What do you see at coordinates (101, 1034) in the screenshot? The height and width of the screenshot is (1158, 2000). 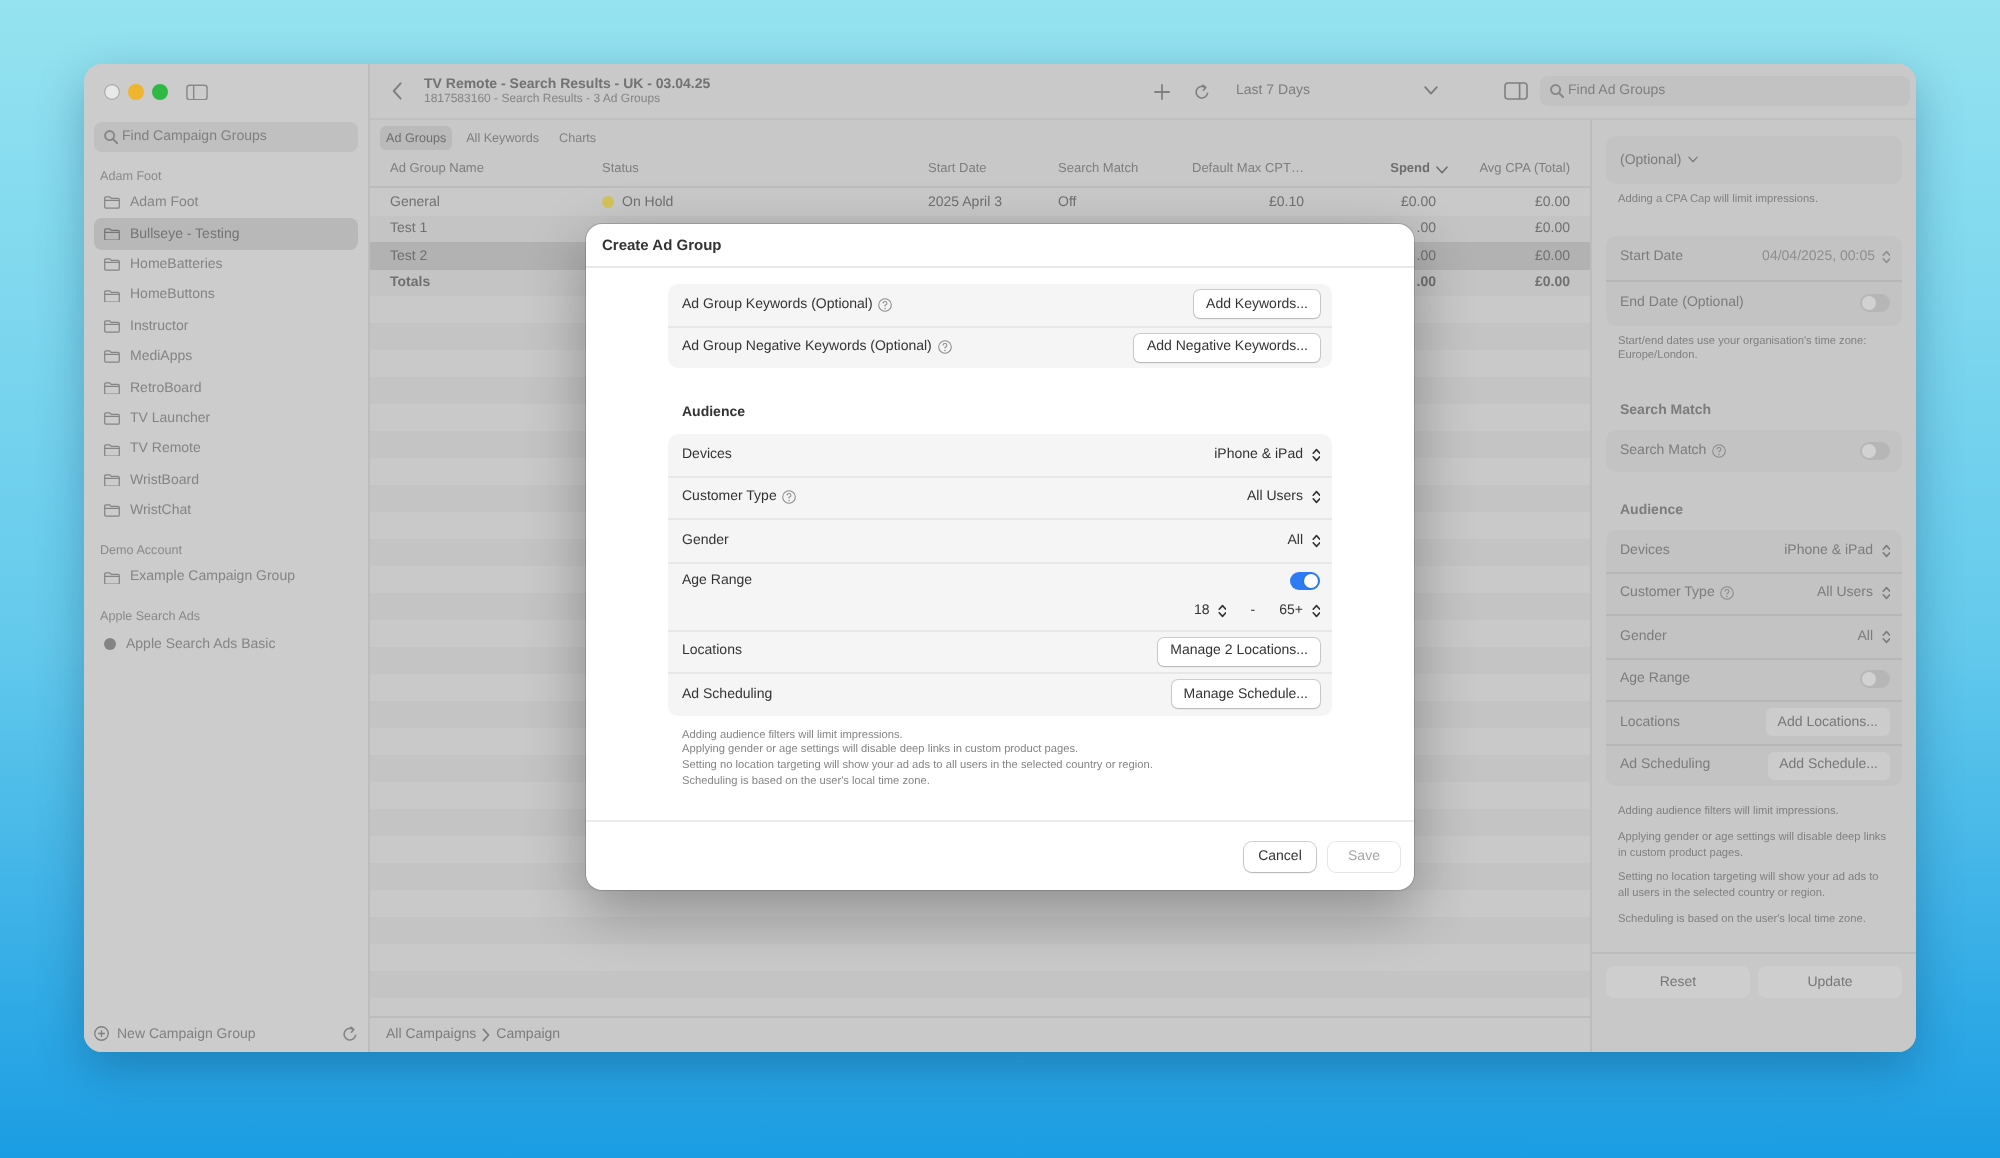 I see `plus-circle-icon` at bounding box center [101, 1034].